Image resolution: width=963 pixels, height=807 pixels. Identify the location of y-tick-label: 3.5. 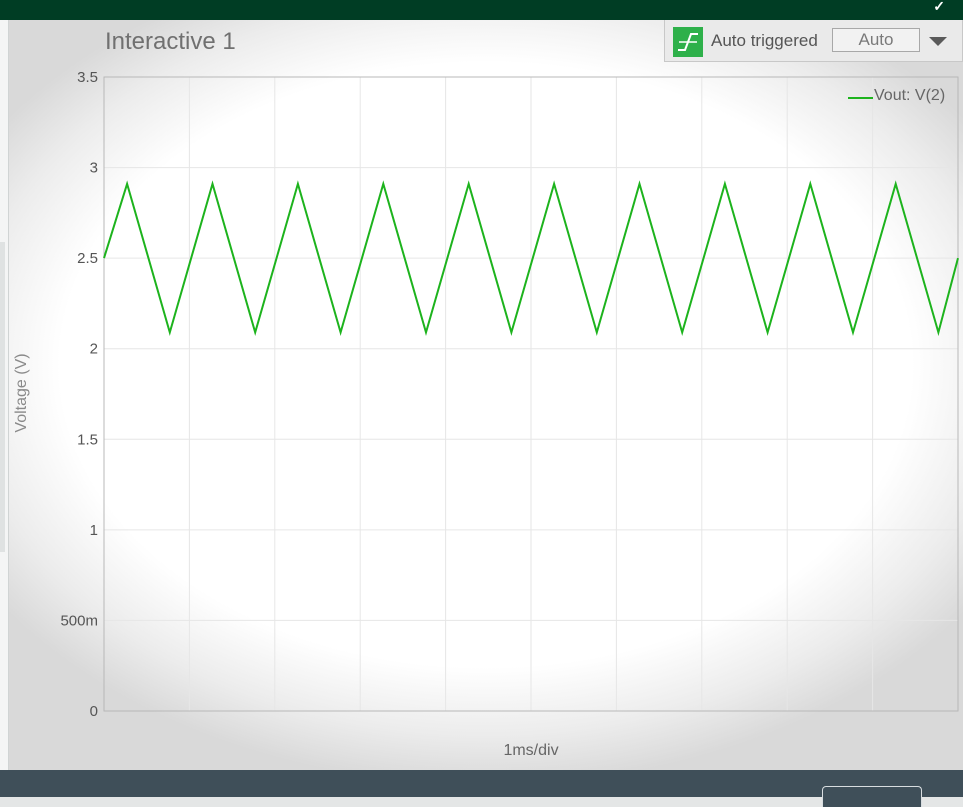
(87, 77).